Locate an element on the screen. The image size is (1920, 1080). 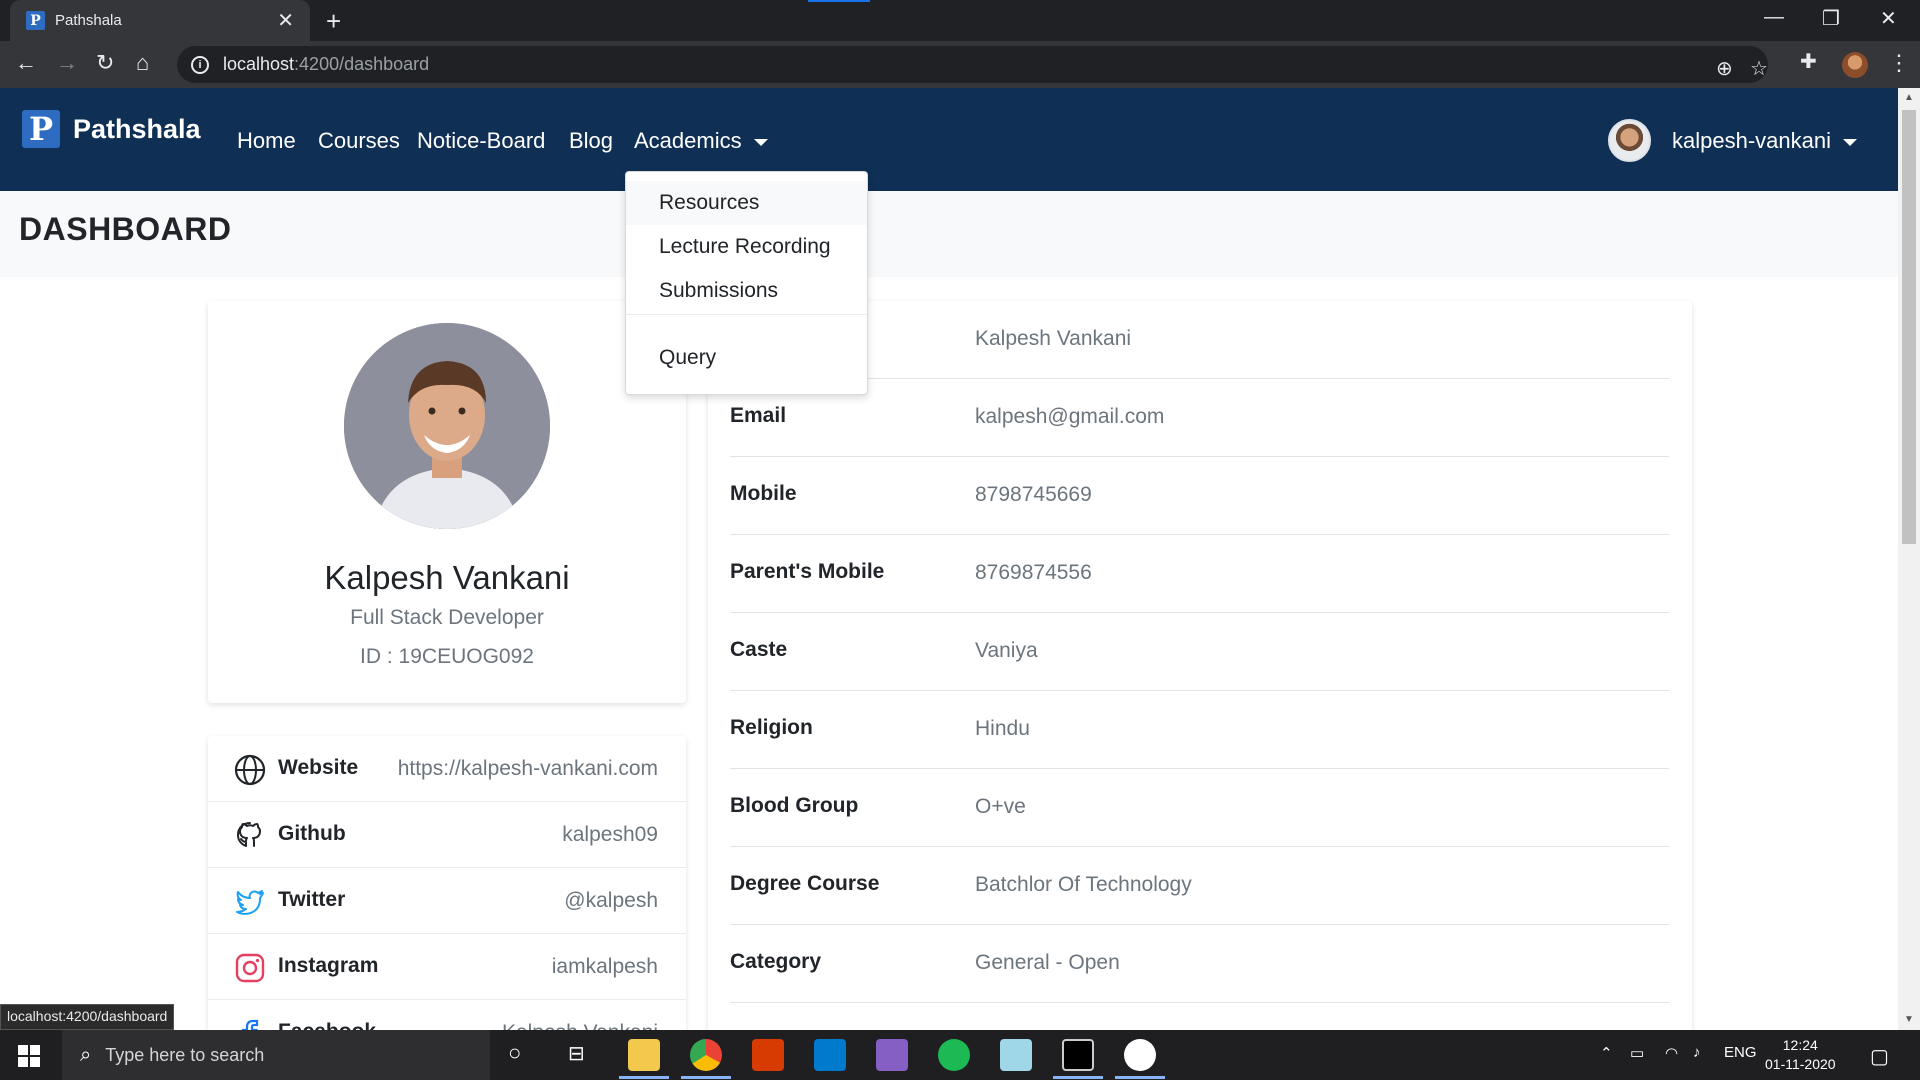
detail-value: Vaniya is located at coordinates (1006, 650).